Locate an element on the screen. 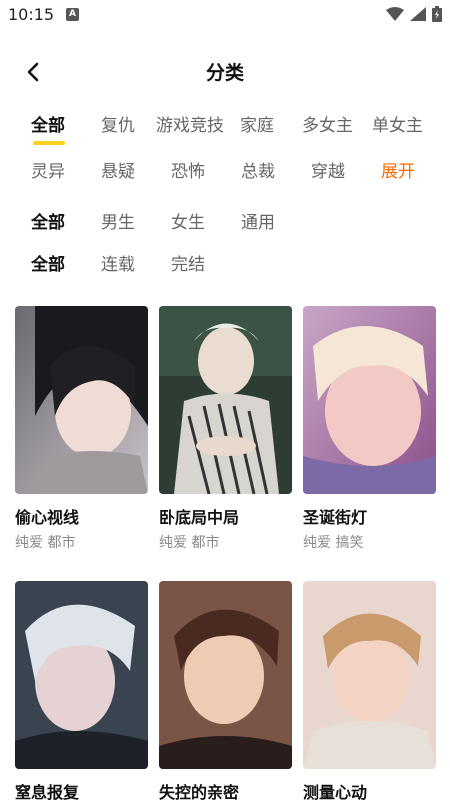 The image size is (450, 803). genre-chip-ceo: 总裁 is located at coordinates (258, 169).